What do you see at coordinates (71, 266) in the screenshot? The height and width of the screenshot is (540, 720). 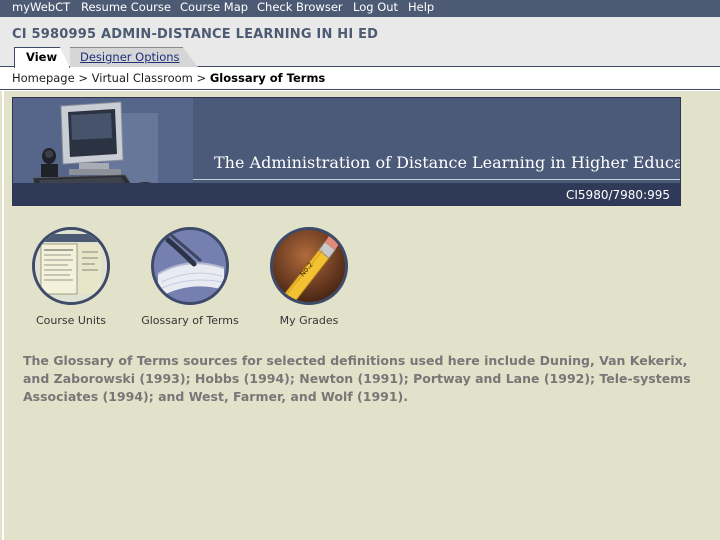 I see `course-units-icon` at bounding box center [71, 266].